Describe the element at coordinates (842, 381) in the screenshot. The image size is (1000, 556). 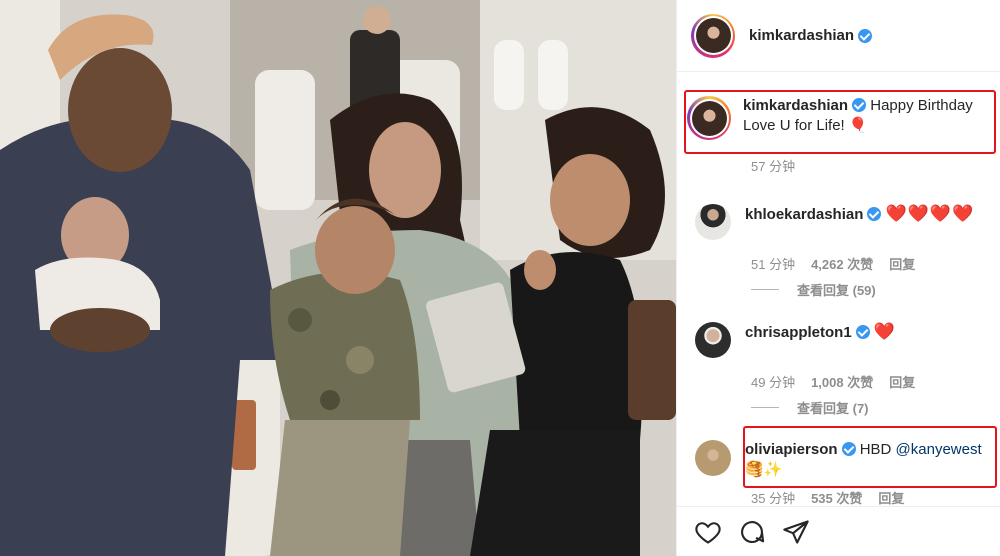
I see `comment-likes: 1,008 次赞` at that location.